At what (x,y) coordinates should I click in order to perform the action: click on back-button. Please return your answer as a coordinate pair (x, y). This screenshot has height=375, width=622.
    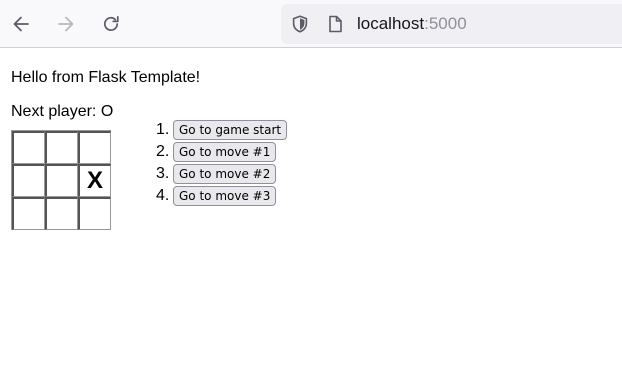
    Looking at the image, I should click on (21, 24).